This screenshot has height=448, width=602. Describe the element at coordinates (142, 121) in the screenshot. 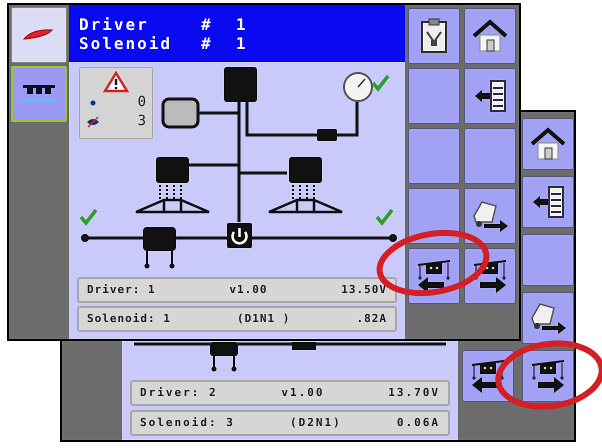

I see `alarm-count: 3` at that location.